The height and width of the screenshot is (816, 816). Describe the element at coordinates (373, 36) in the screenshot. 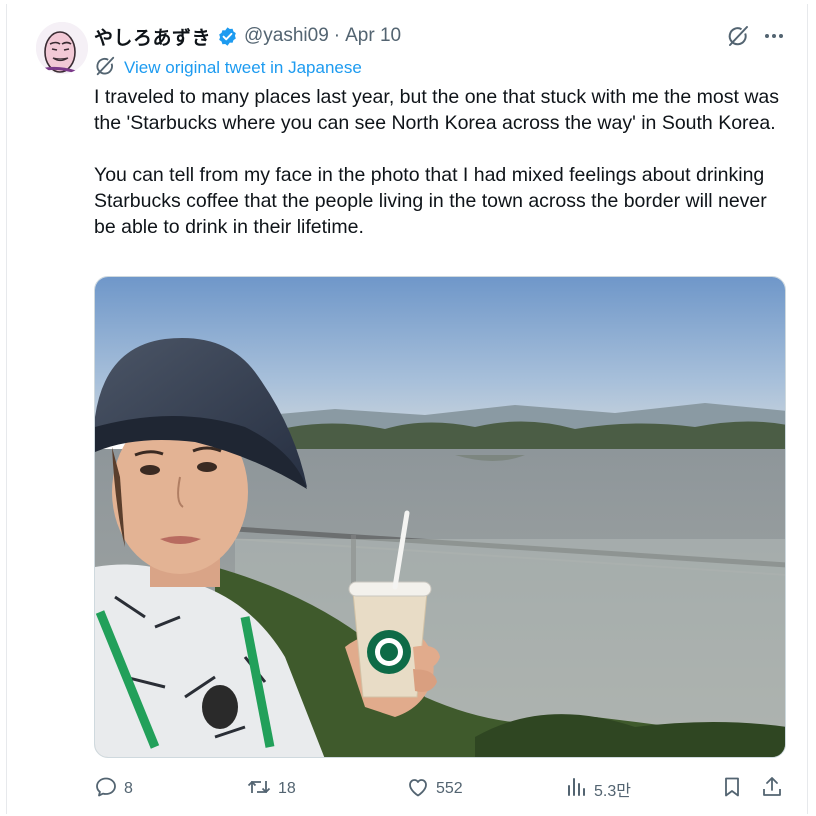

I see `tweet-date: Apr 10` at that location.